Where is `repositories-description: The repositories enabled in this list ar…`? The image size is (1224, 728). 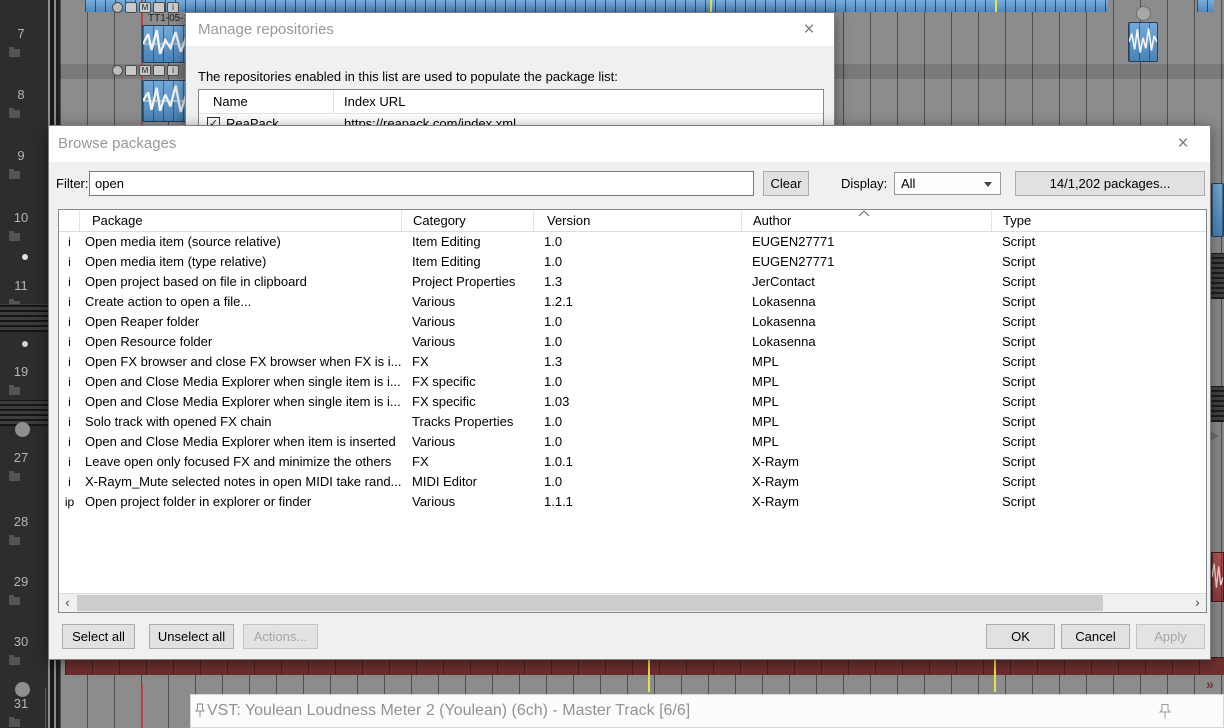
repositories-description: The repositories enabled in this list ar… is located at coordinates (408, 76).